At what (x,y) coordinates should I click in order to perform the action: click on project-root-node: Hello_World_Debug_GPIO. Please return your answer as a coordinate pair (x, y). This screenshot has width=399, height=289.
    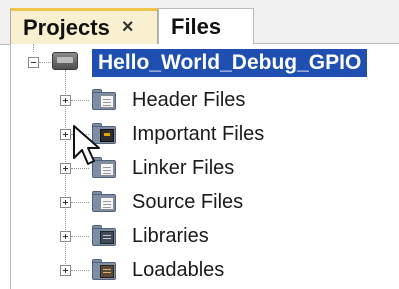
    Looking at the image, I should click on (230, 63).